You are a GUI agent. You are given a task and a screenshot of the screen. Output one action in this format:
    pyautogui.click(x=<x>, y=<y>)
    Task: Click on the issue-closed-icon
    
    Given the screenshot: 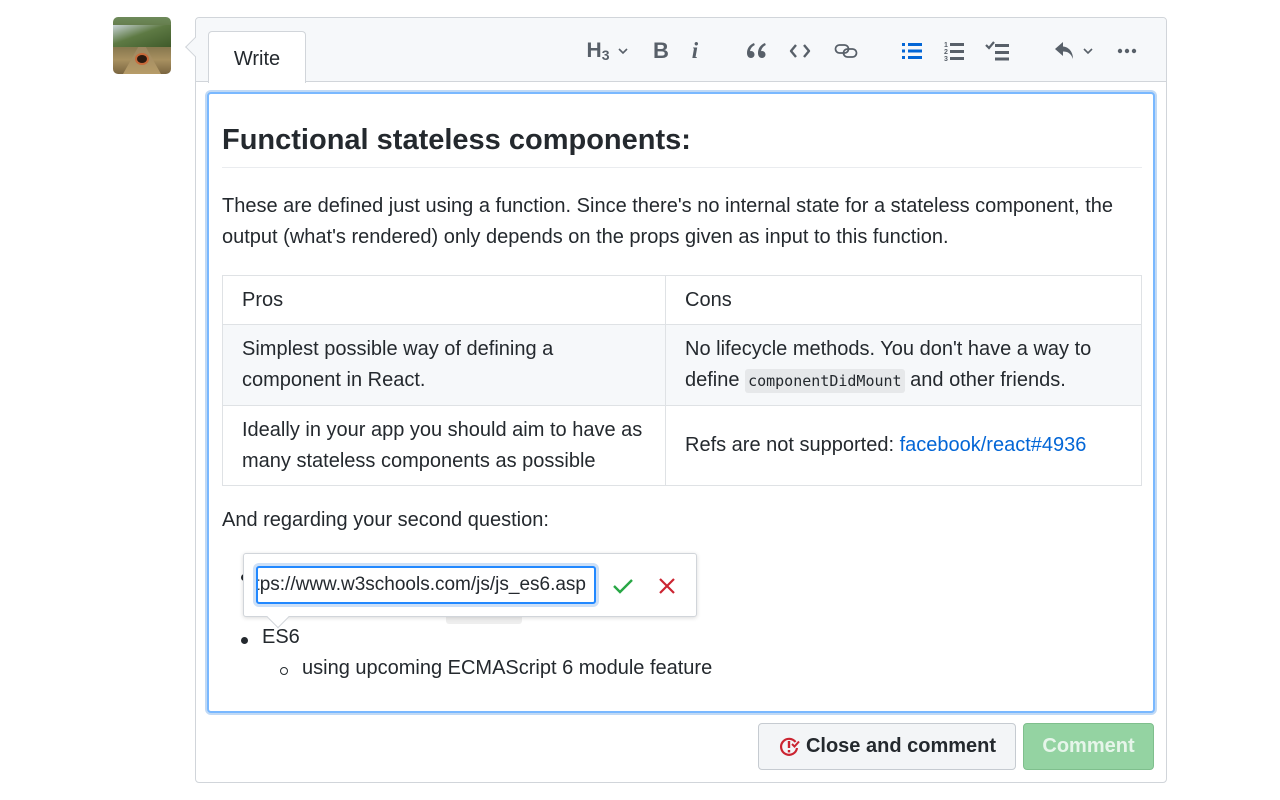 What is the action you would take?
    pyautogui.click(x=790, y=746)
    